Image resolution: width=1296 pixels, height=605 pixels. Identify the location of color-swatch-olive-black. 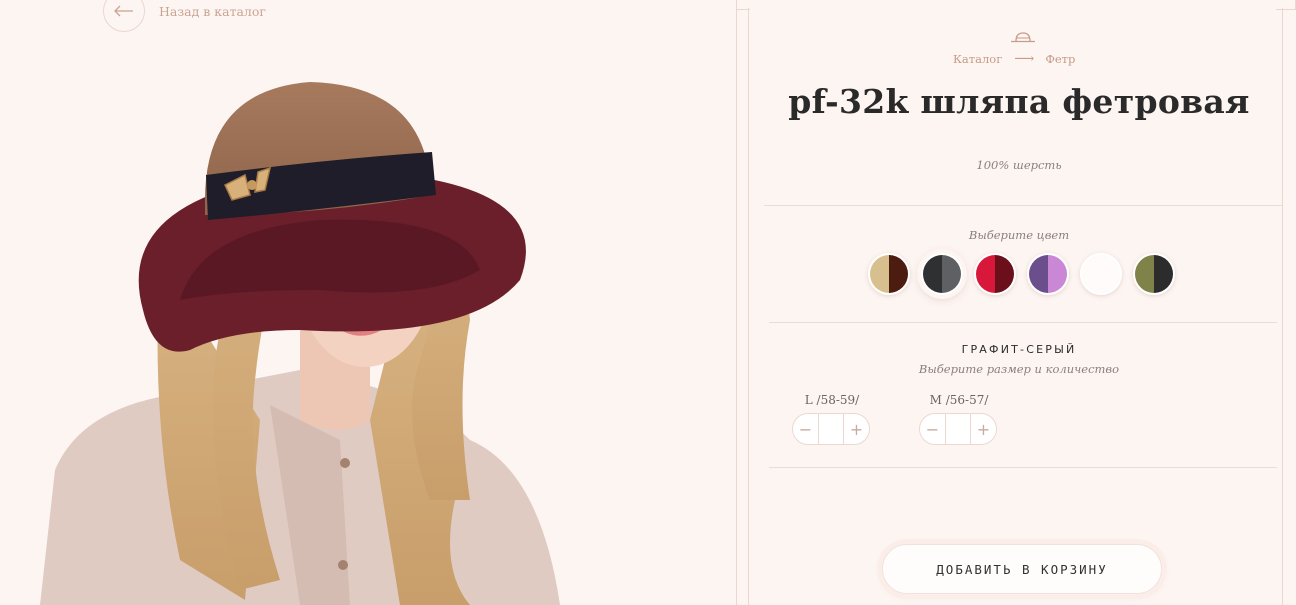
(1154, 274).